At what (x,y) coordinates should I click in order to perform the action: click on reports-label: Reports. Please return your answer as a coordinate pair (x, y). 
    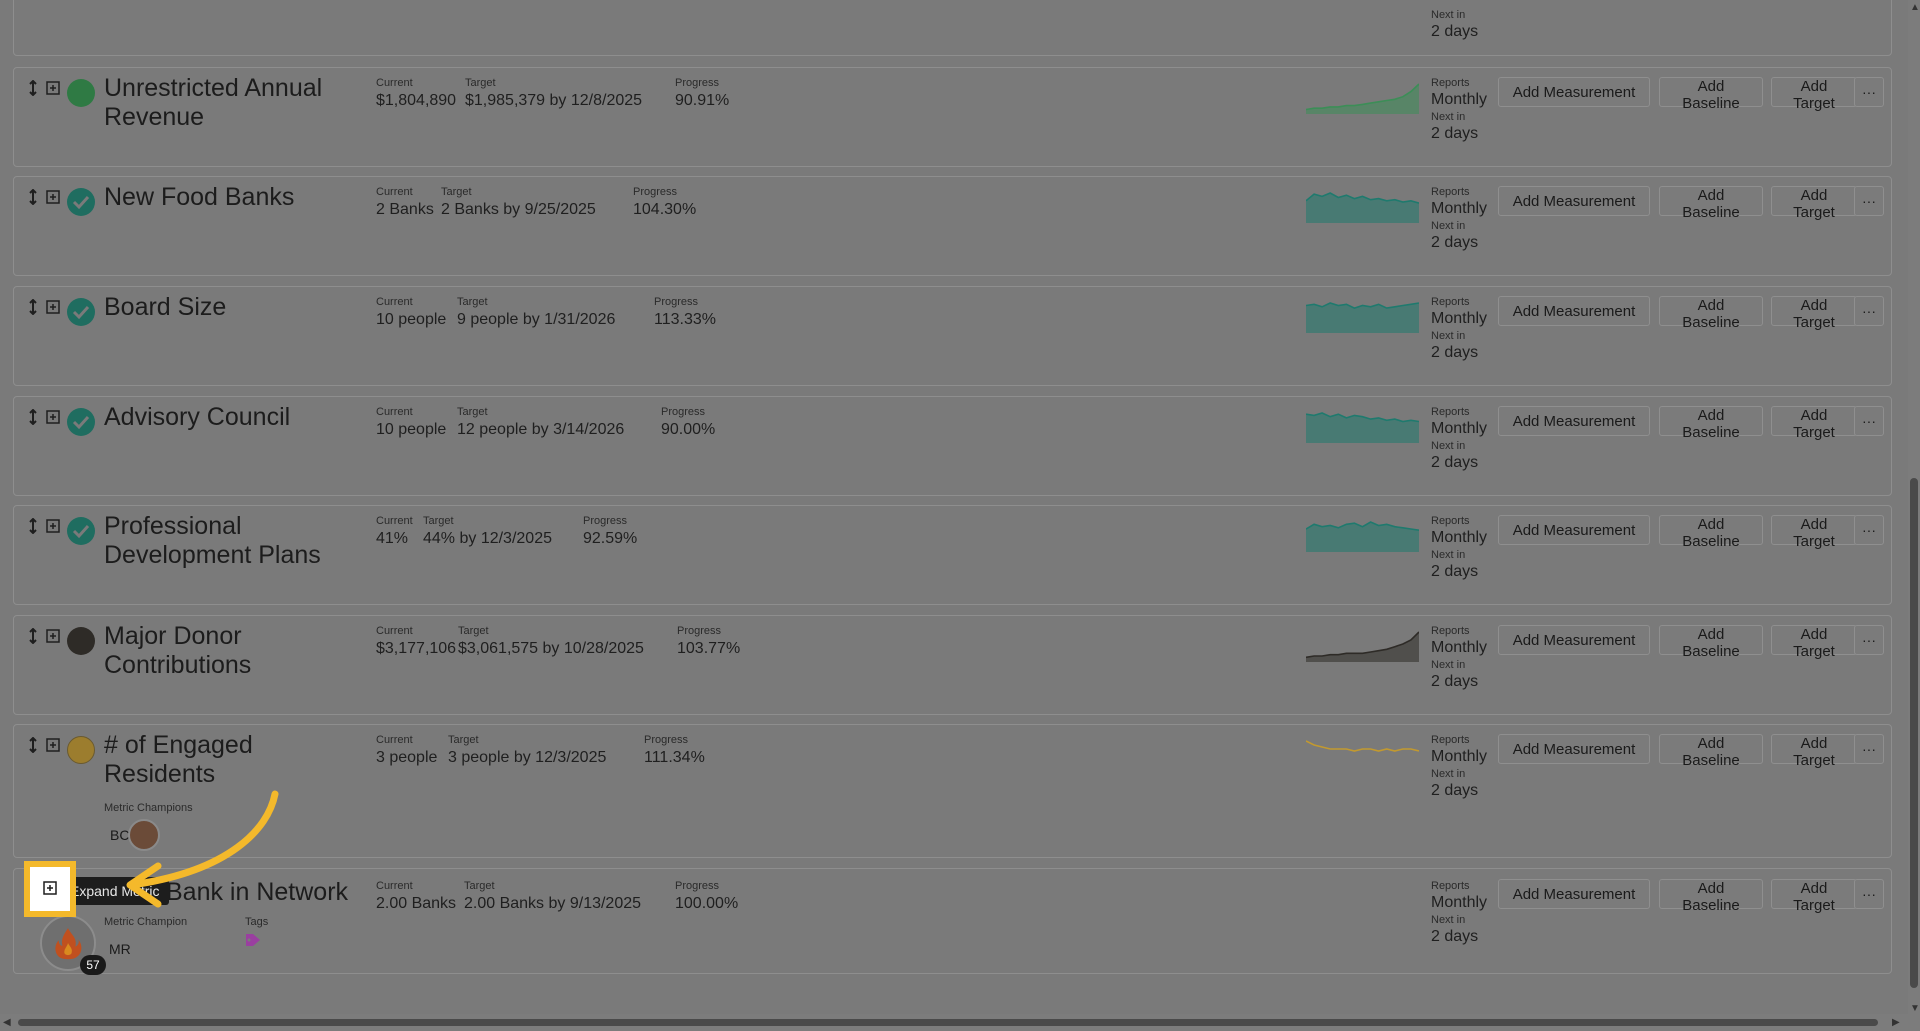
    Looking at the image, I should click on (1450, 412).